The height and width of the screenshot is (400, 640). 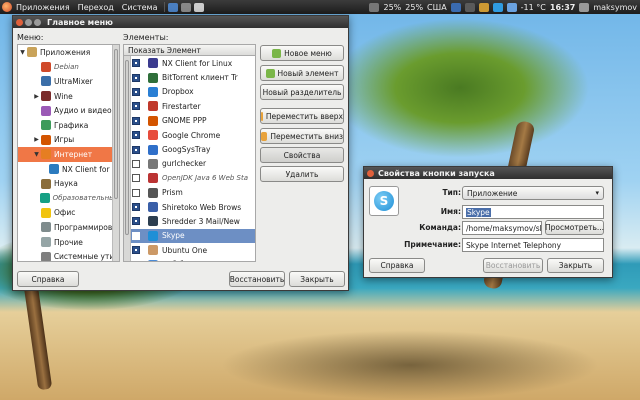 What do you see at coordinates (533, 7) in the screenshot?
I see `temperature-readout: -11 °C` at bounding box center [533, 7].